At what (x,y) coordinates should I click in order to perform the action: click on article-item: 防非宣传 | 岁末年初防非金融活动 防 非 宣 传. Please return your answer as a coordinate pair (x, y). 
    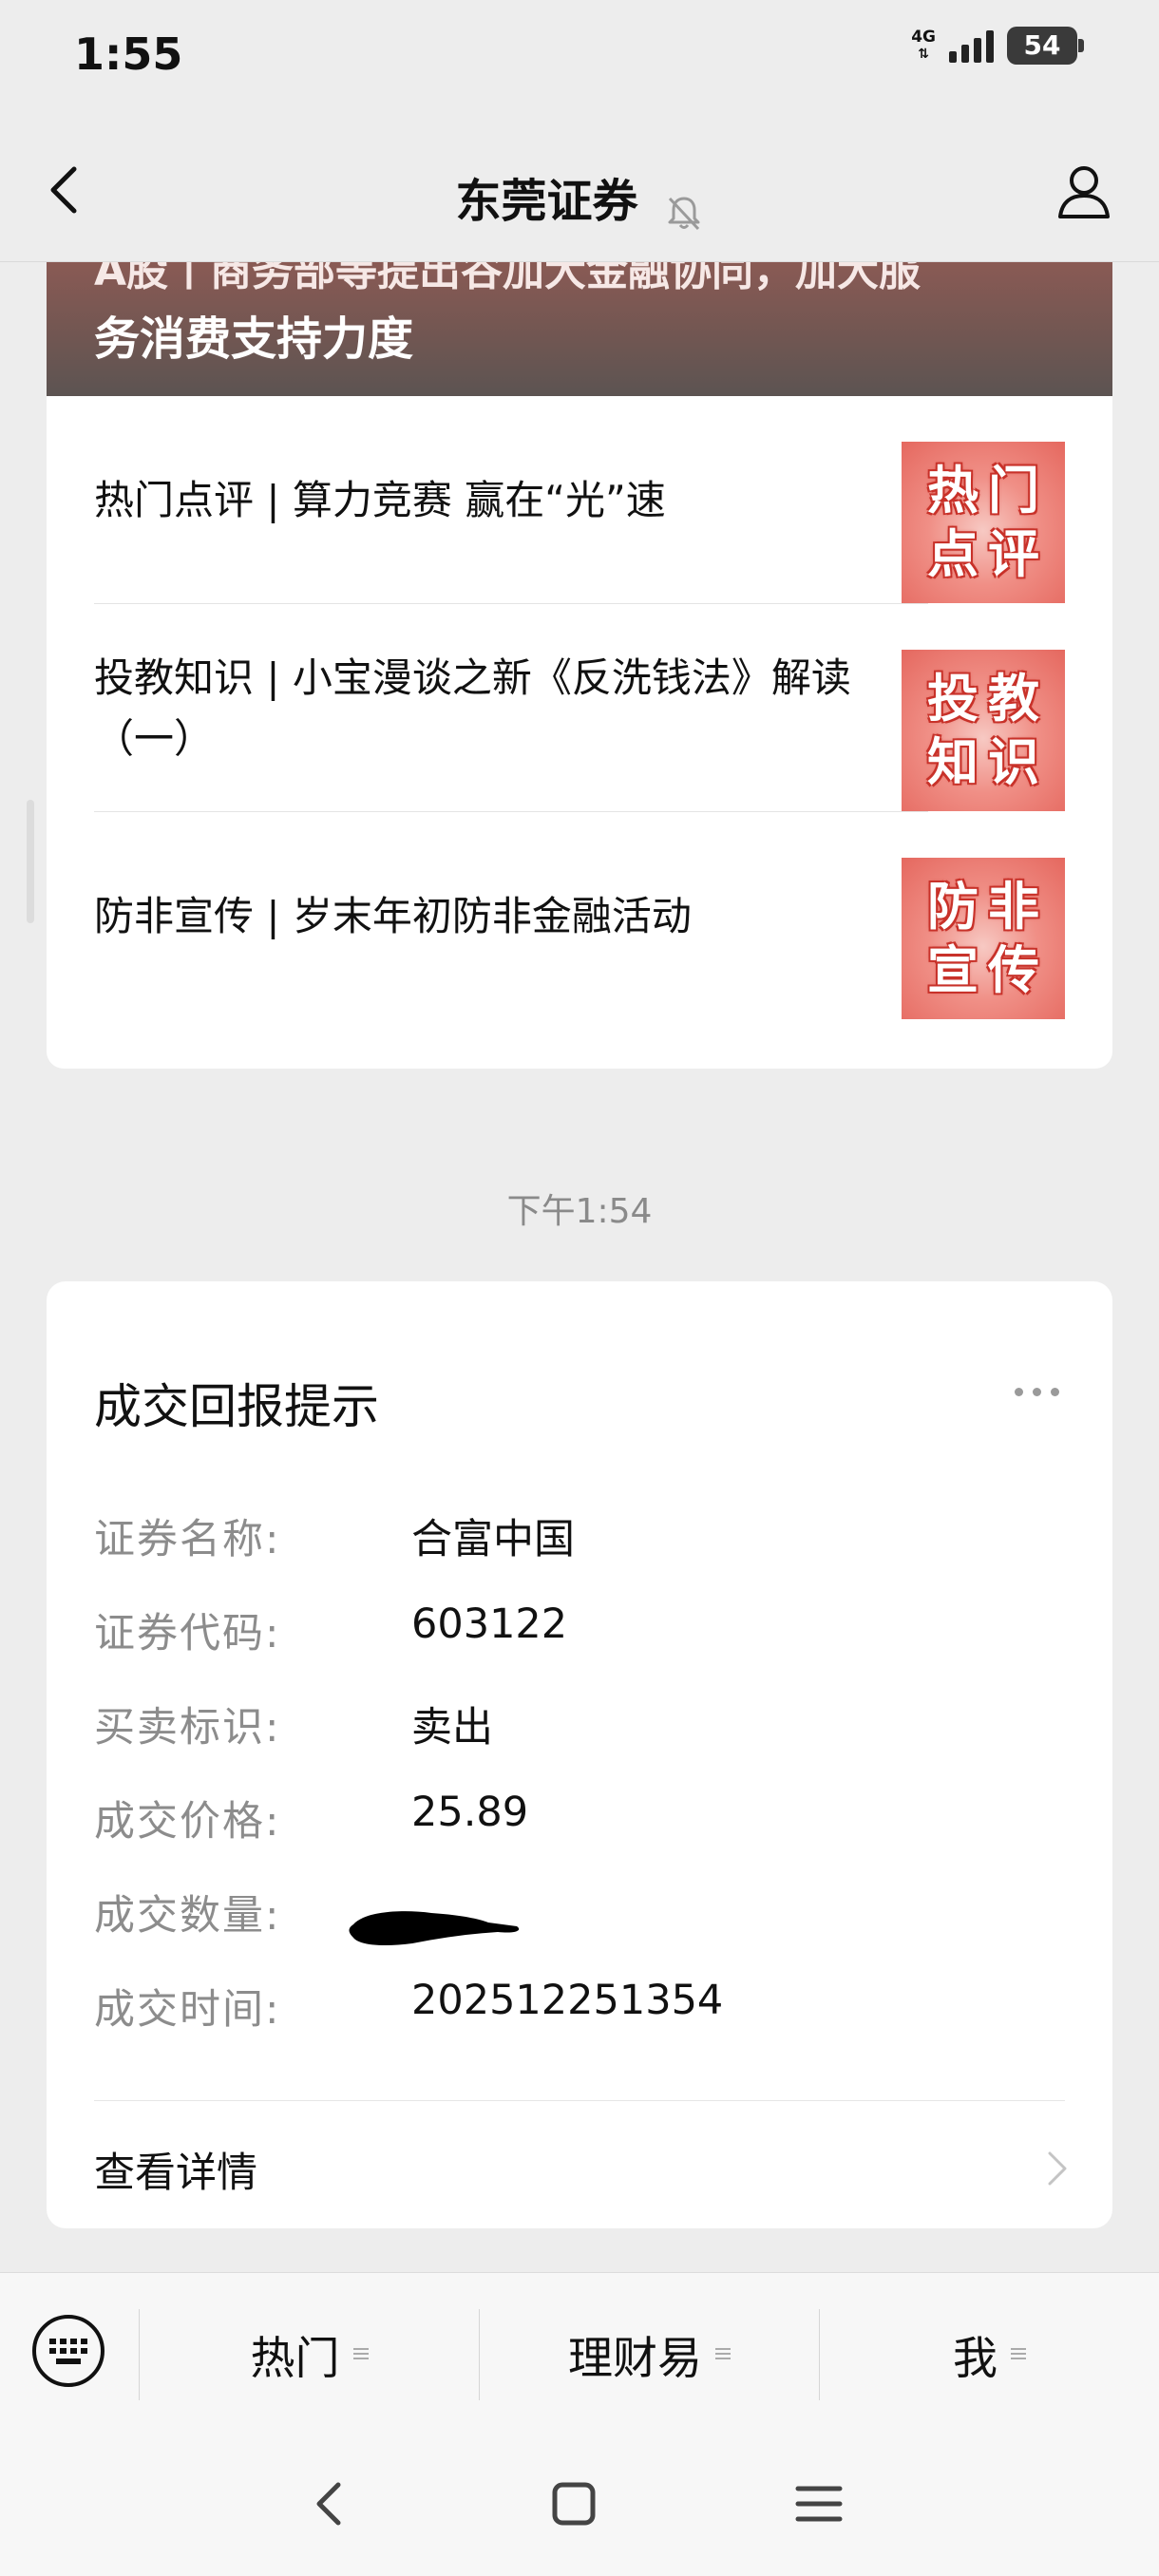
    Looking at the image, I should click on (579, 916).